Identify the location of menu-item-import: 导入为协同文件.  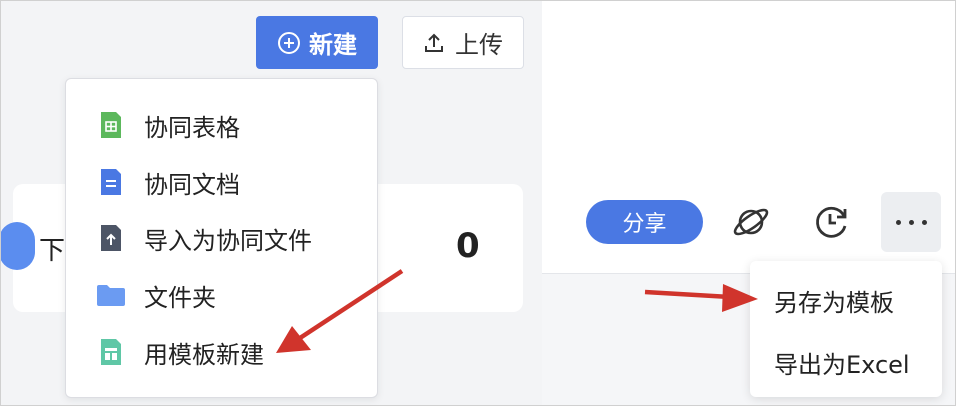
(221, 238).